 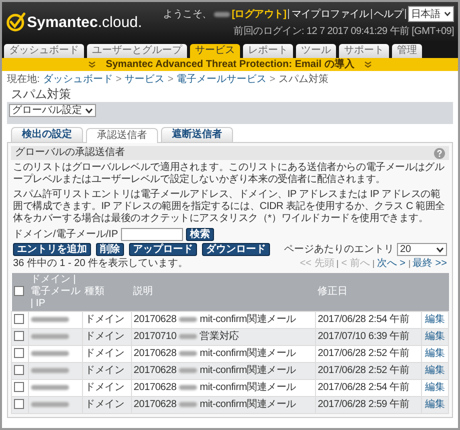 I want to click on logo-text: Symantec.cloud., so click(x=84, y=22).